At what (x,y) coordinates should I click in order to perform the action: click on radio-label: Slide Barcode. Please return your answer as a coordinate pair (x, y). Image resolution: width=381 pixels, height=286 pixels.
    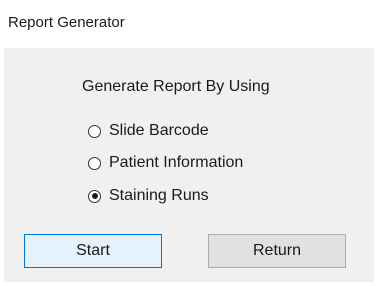
    Looking at the image, I should click on (159, 131).